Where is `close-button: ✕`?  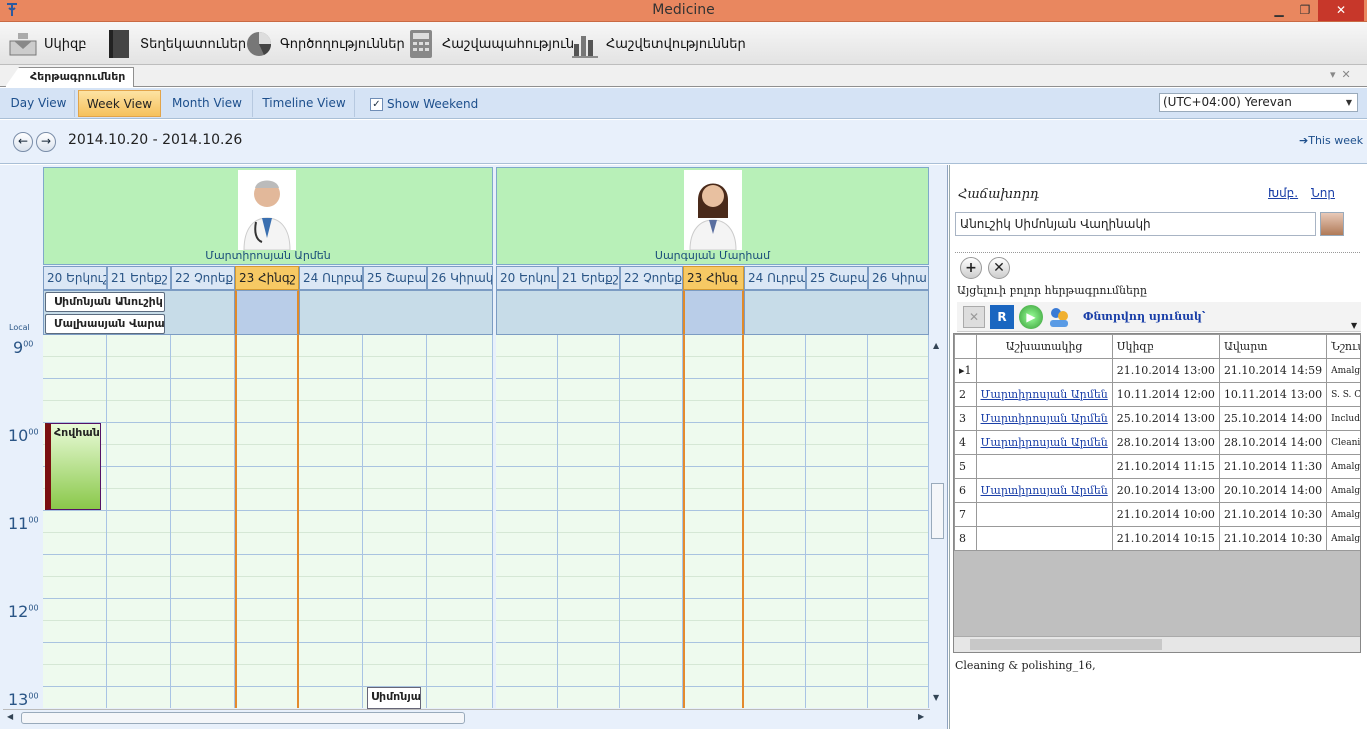
close-button: ✕ is located at coordinates (1341, 10).